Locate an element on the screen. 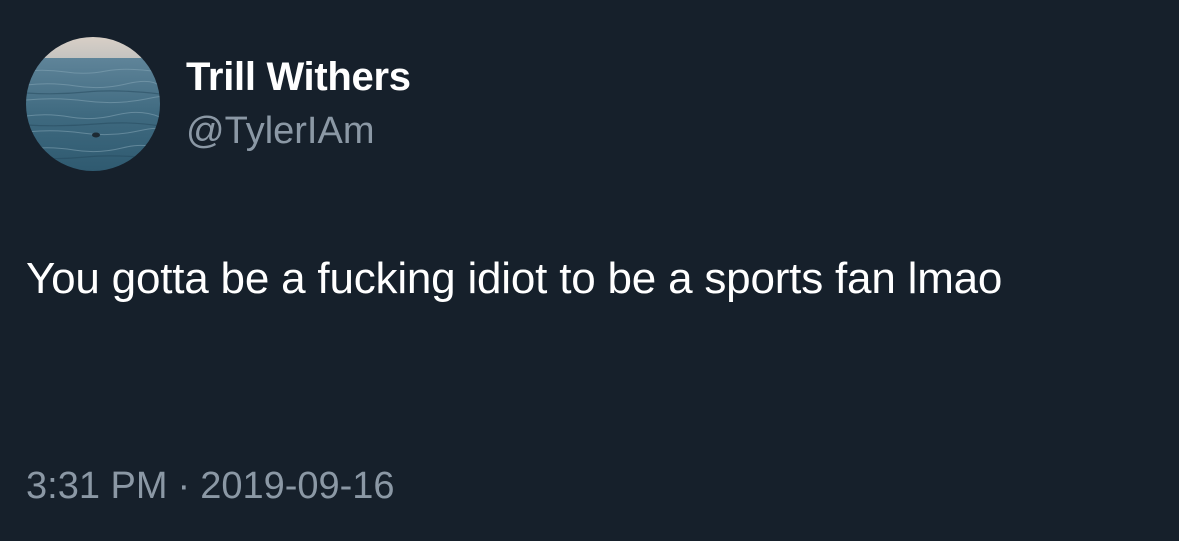  tweet-timestamp: 3:31 PM · 2019-09-16 is located at coordinates (210, 486).